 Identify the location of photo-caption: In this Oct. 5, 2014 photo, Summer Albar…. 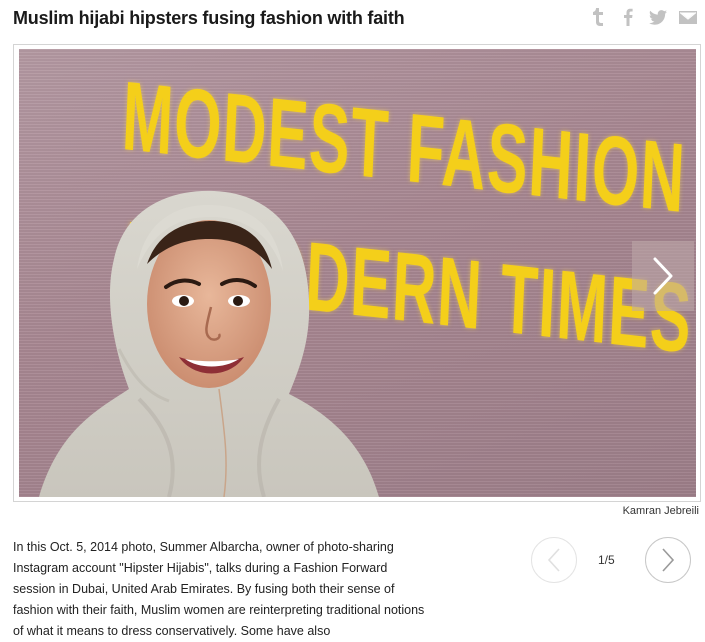
(219, 589).